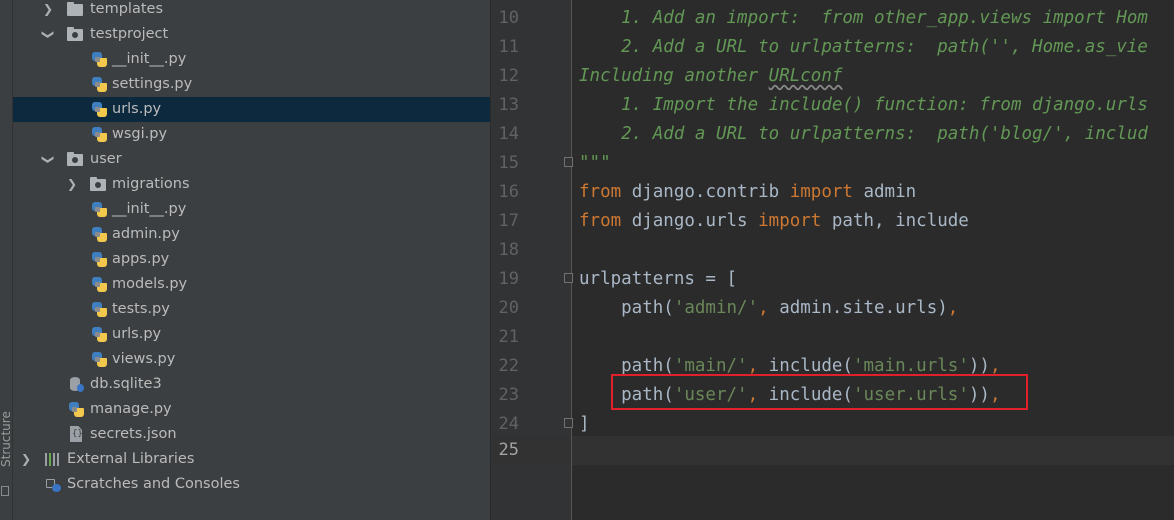 This screenshot has height=520, width=1174. Describe the element at coordinates (251, 184) in the screenshot. I see `tree-item-migrations: ❯ migrations` at that location.